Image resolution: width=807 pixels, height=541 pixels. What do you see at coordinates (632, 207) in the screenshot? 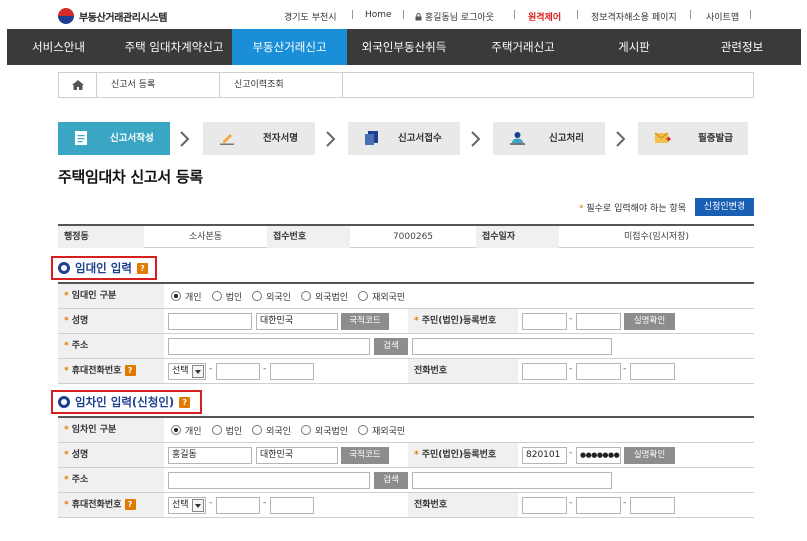
I see `required-note: * 필수로 입력해야 하는 항목` at bounding box center [632, 207].